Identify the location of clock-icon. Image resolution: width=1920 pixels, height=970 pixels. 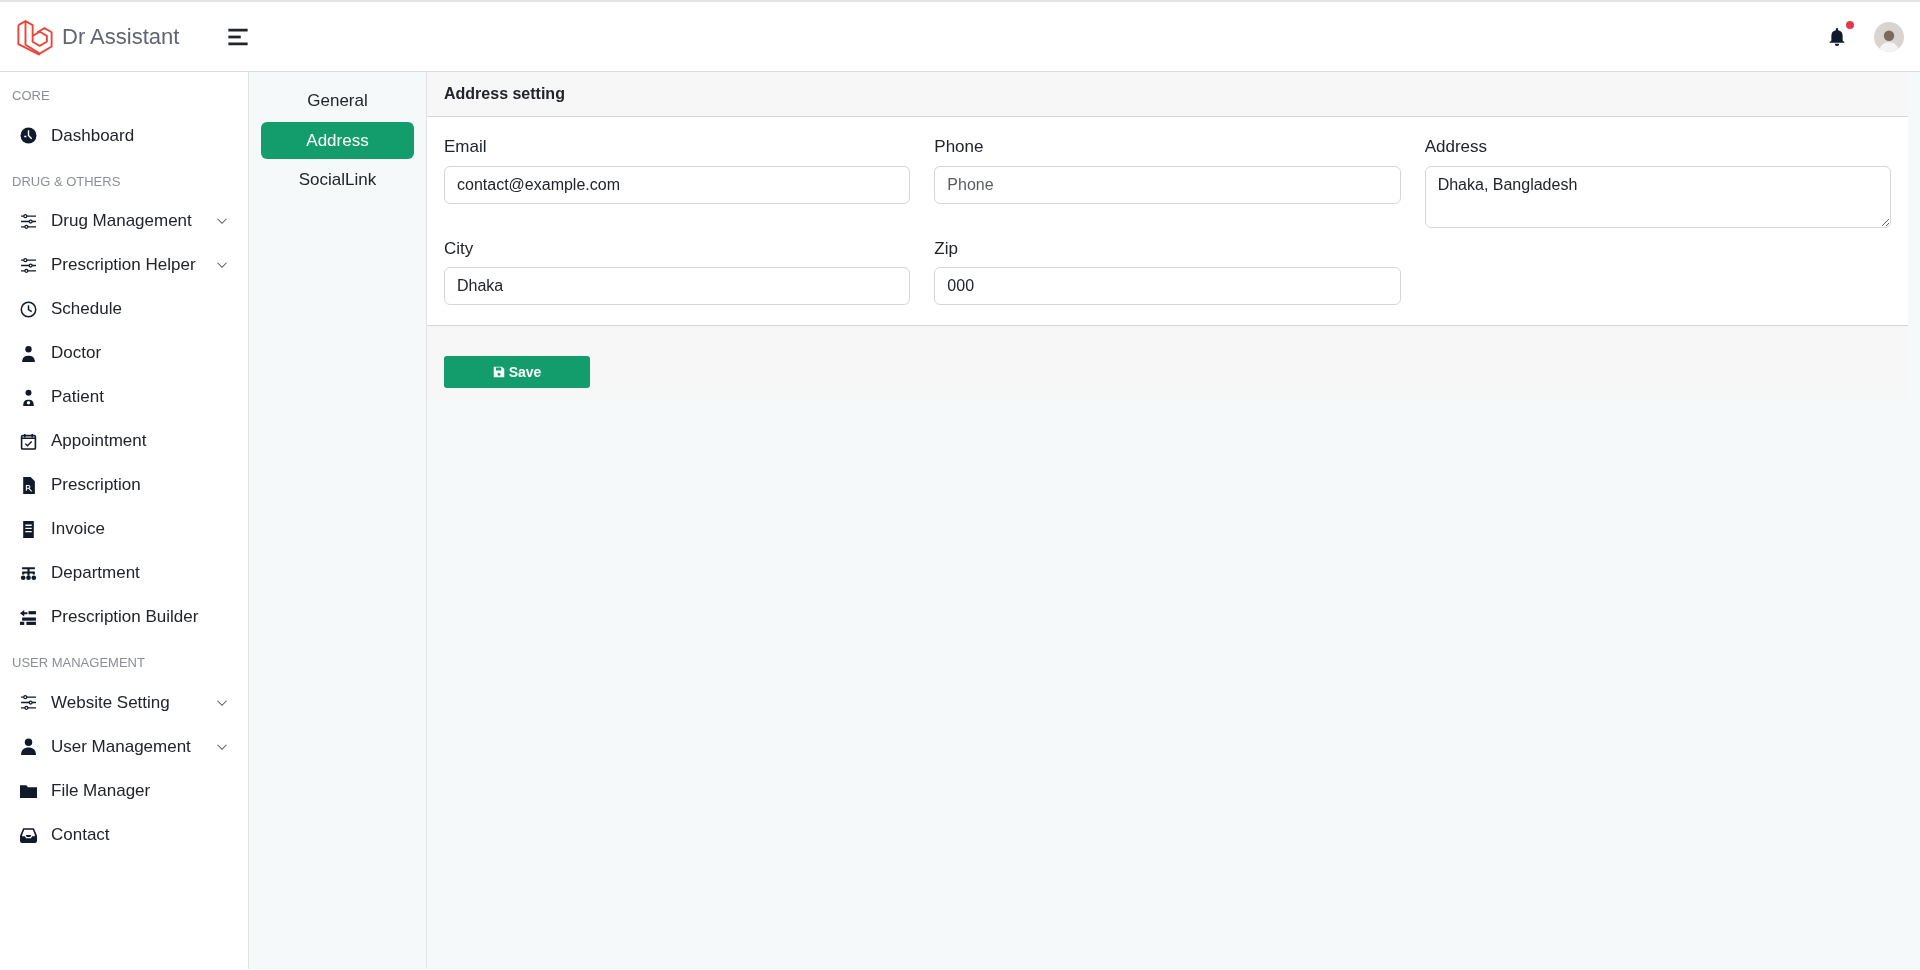
(28, 309).